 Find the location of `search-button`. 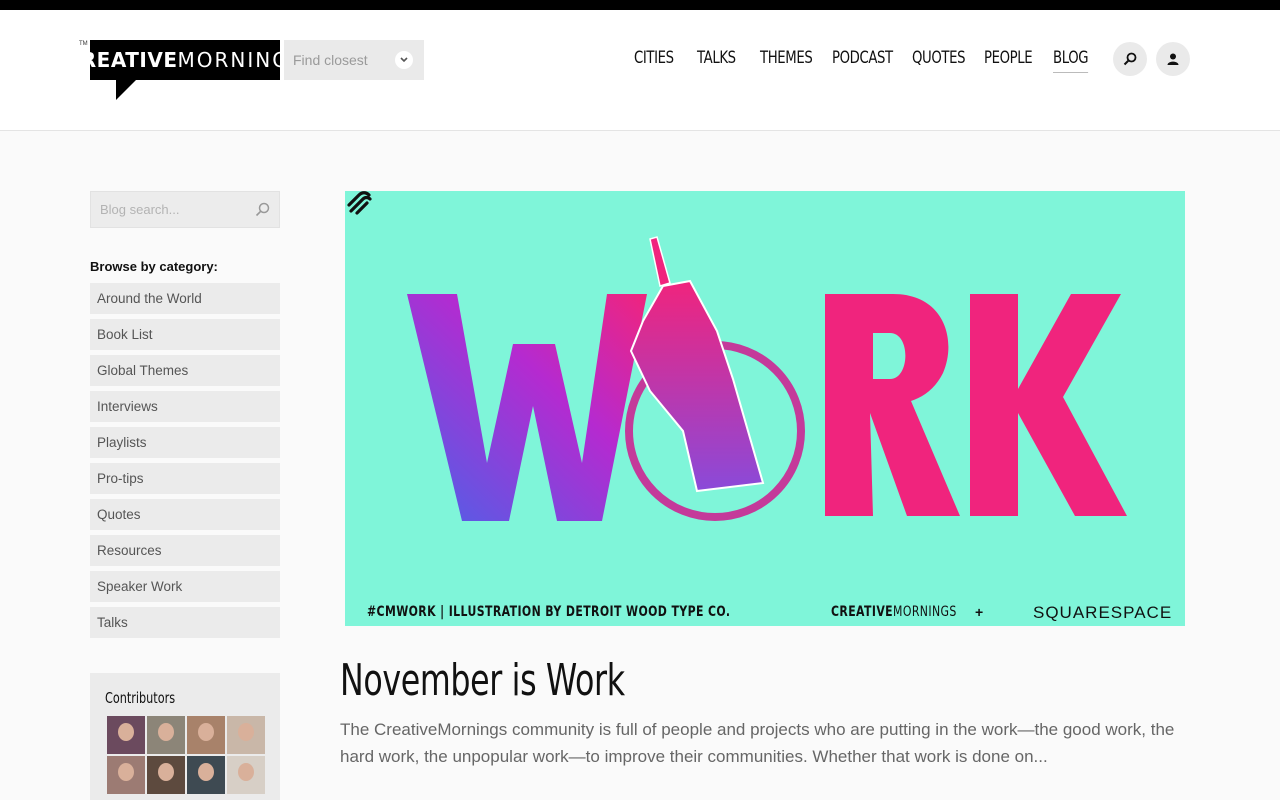

search-button is located at coordinates (1130, 59).